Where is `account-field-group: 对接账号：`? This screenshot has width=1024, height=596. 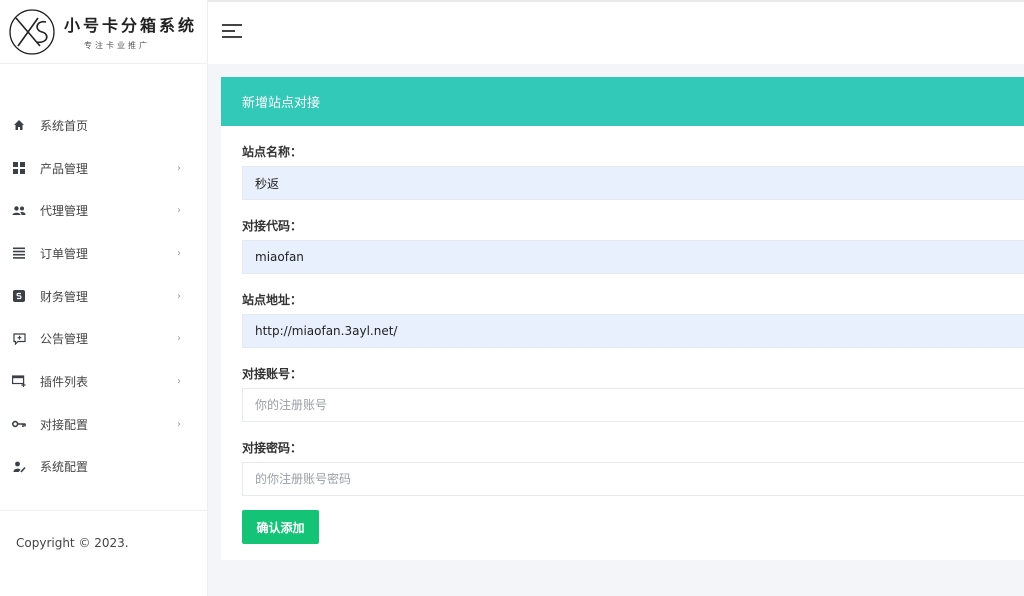 account-field-group: 对接账号： is located at coordinates (633, 399).